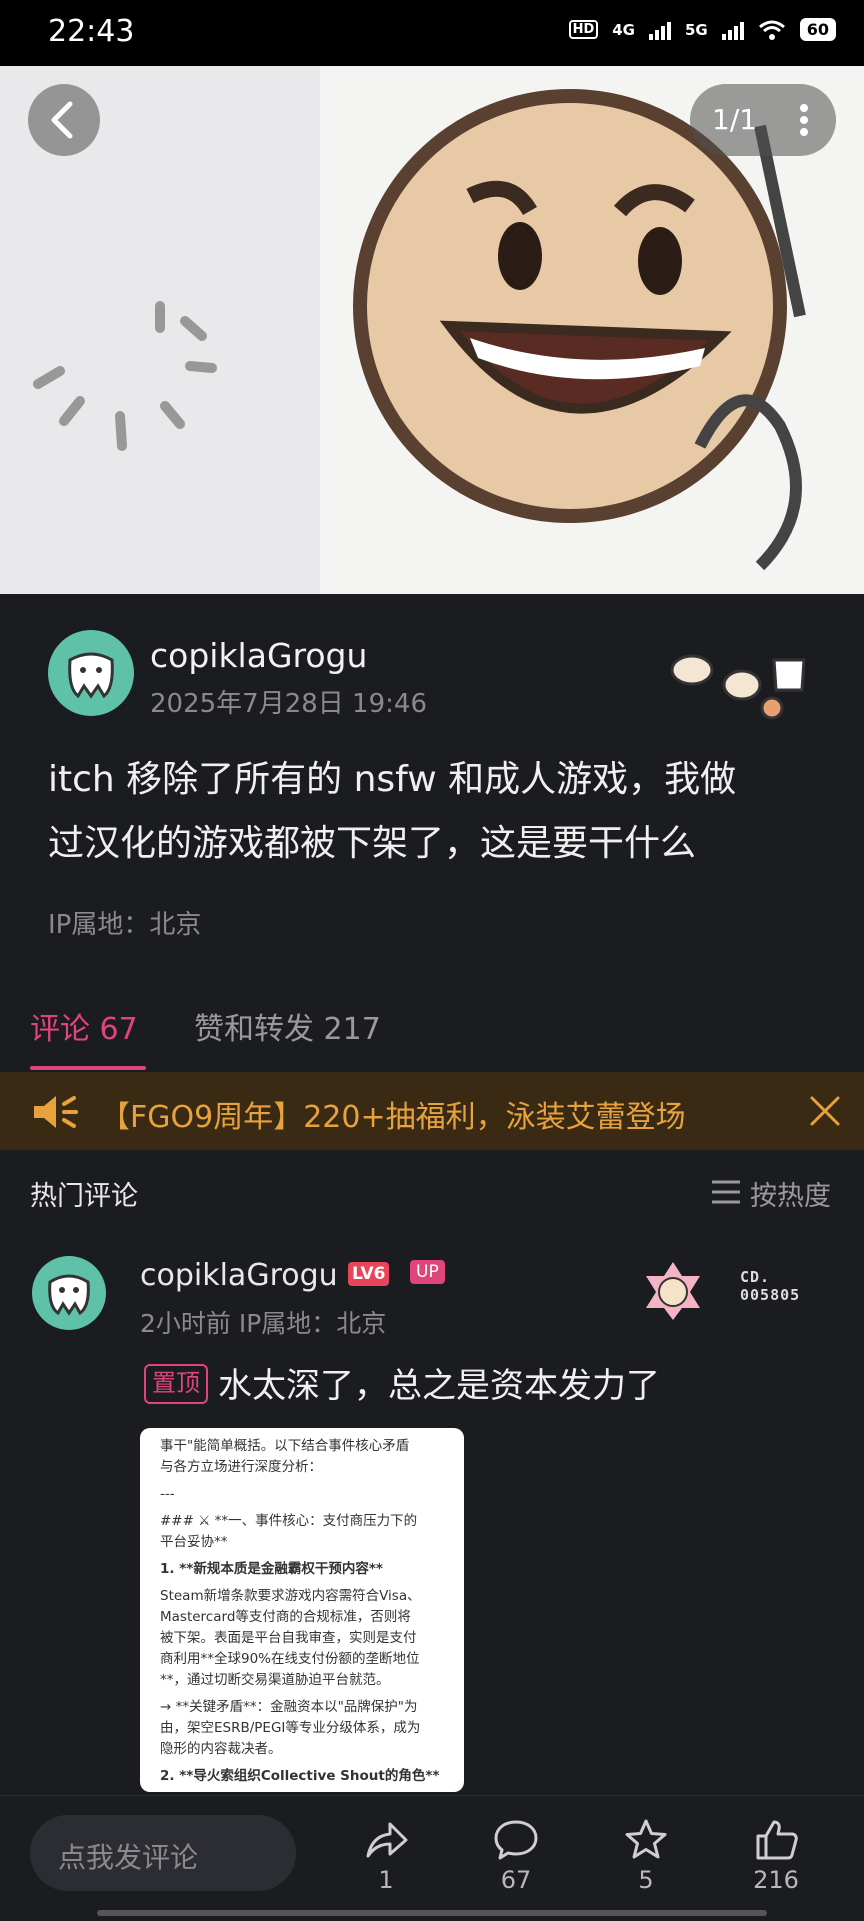  I want to click on favorite-button: 5, so click(646, 1856).